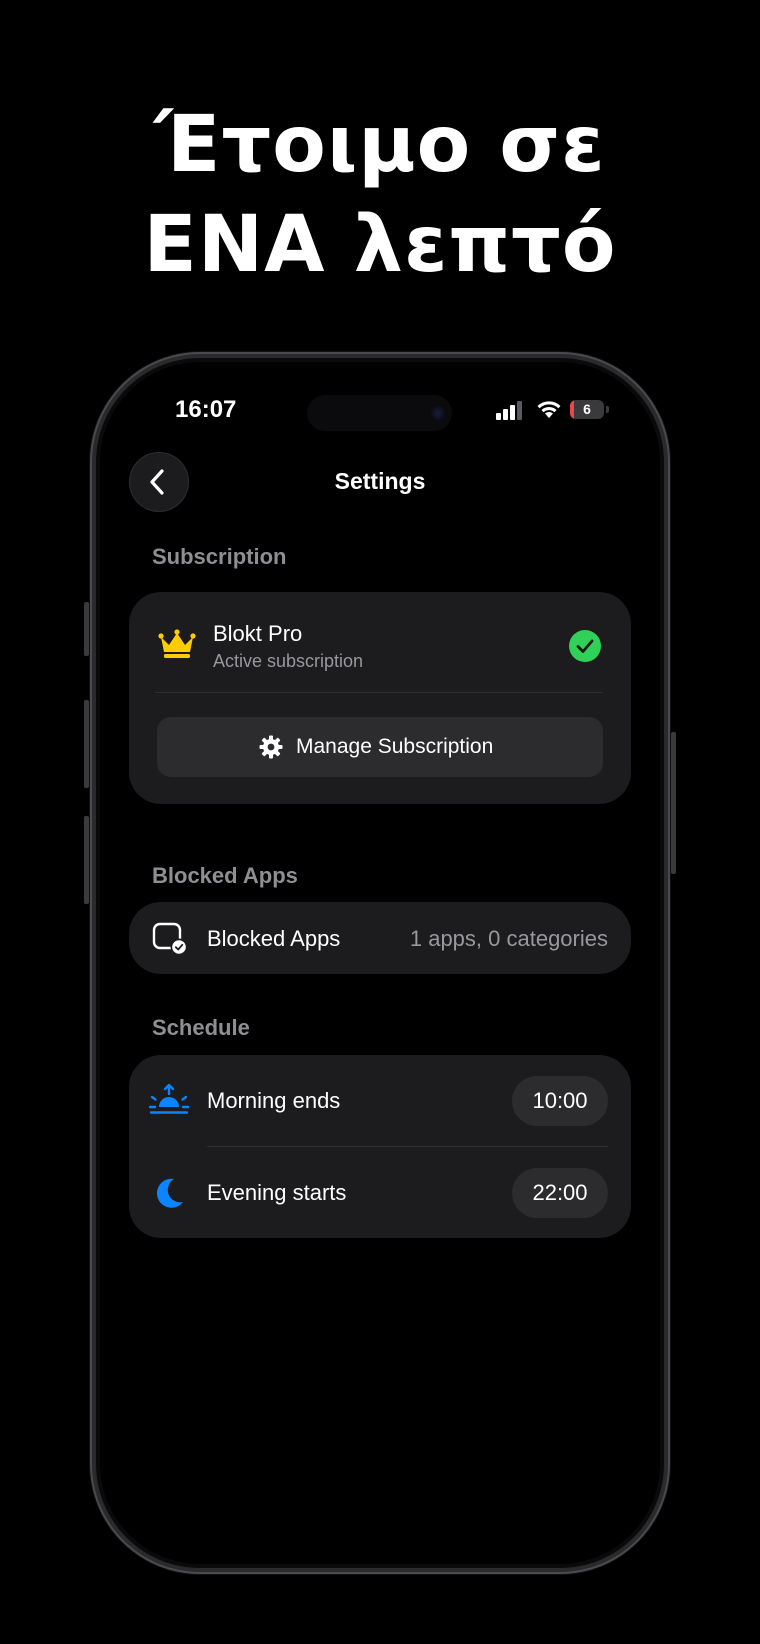 This screenshot has height=1644, width=760. I want to click on headline-line-2: ΕΝΑ λεπτό, so click(380, 245).